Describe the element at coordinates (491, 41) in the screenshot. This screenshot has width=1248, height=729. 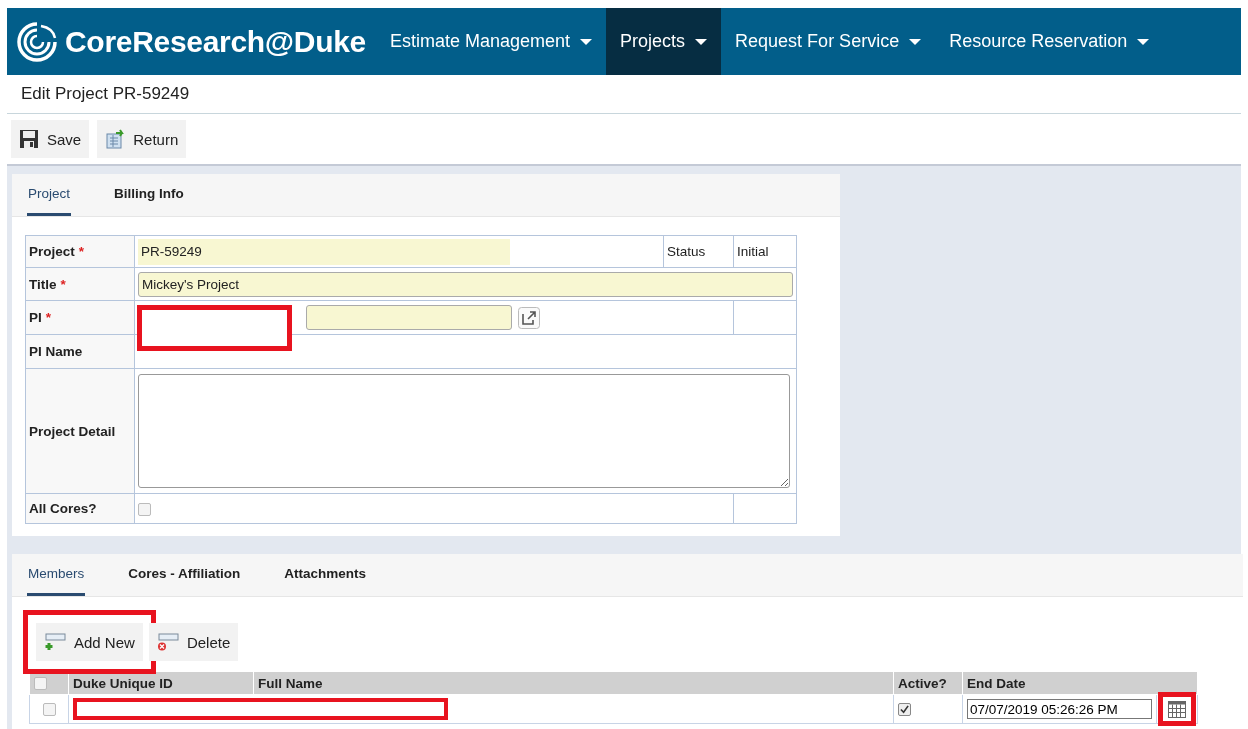
I see `nav-menu-item: Estimate Management` at that location.